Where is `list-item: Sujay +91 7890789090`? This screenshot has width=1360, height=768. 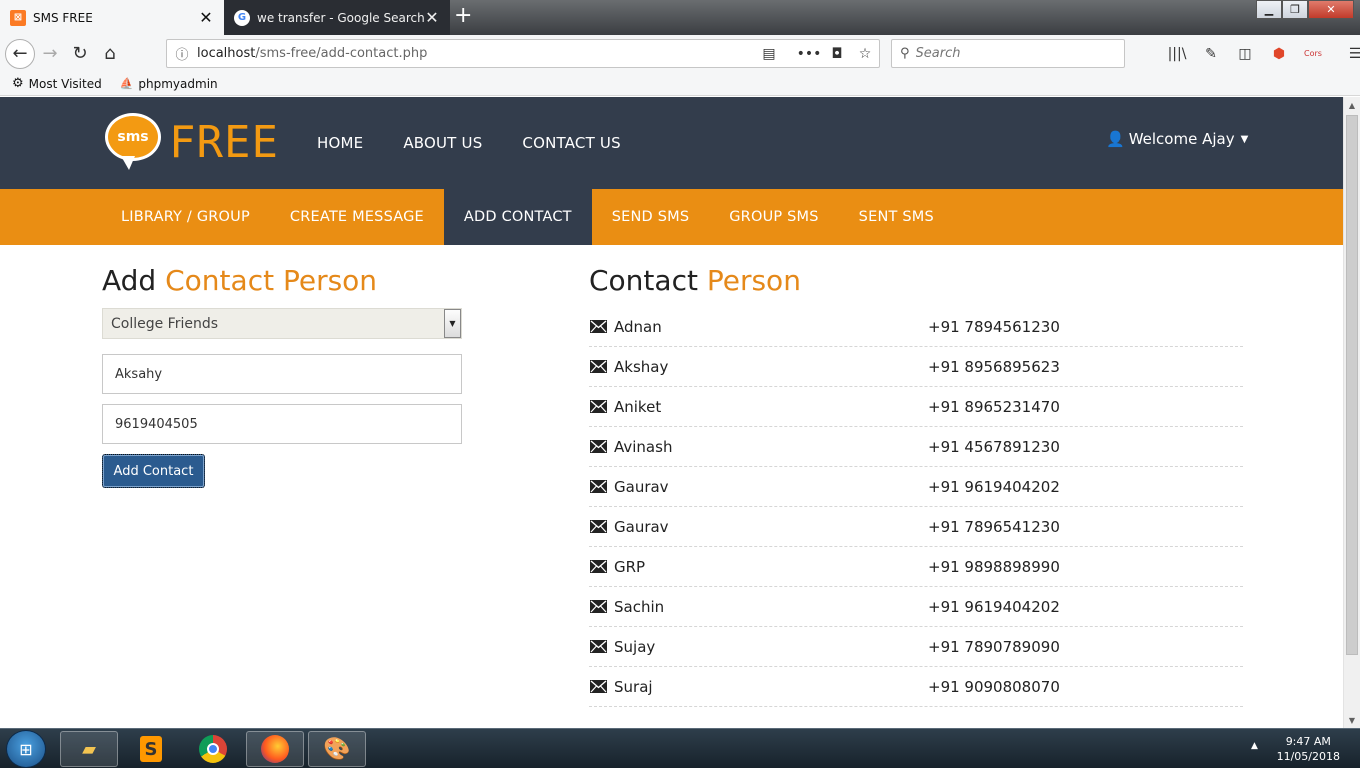 list-item: Sujay +91 7890789090 is located at coordinates (916, 647).